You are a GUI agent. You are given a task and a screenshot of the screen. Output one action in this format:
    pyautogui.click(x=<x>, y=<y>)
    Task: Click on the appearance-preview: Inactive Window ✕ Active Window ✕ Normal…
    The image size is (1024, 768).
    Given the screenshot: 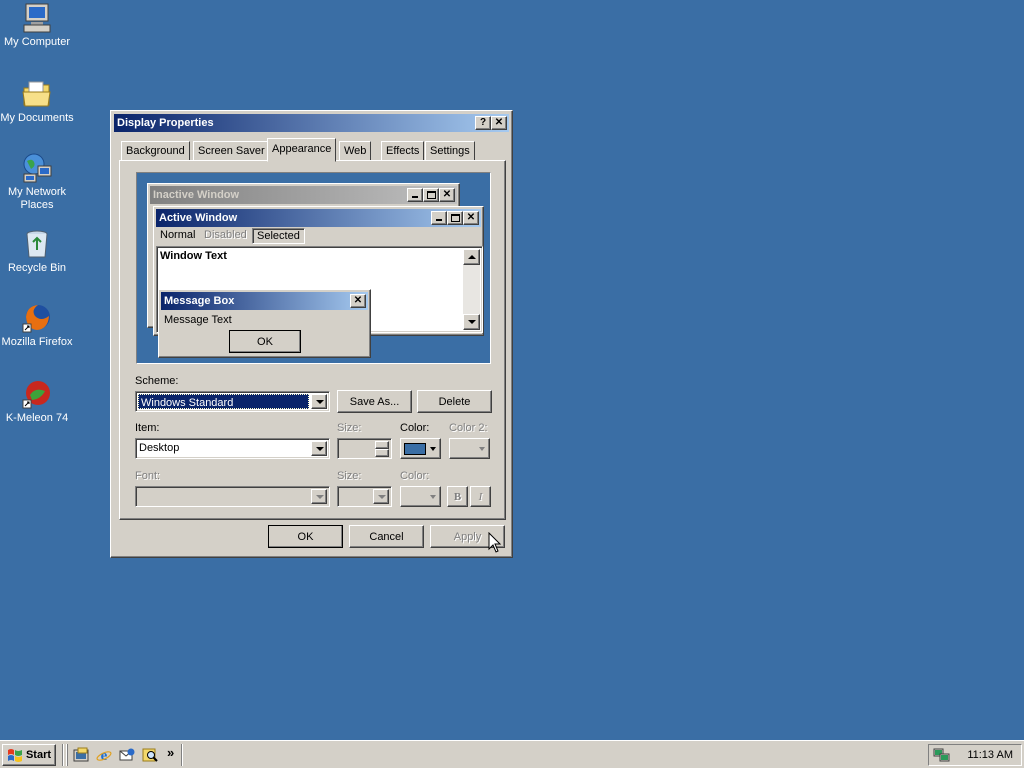 What is the action you would take?
    pyautogui.click(x=313, y=268)
    